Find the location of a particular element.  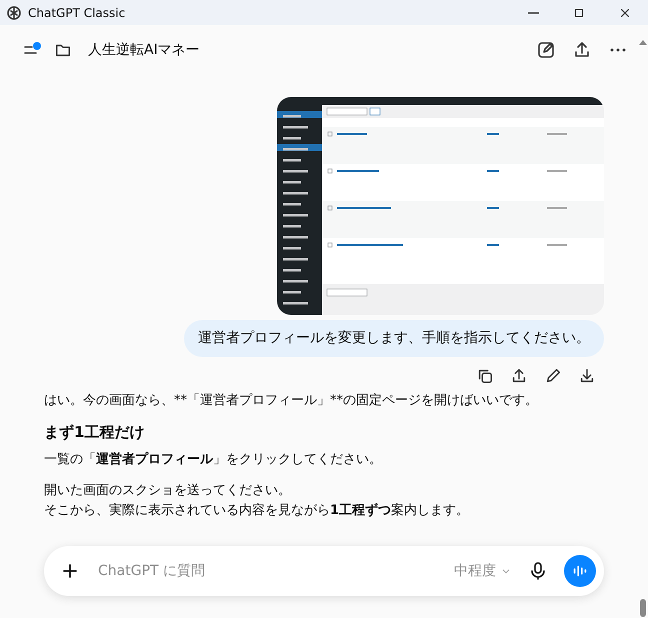

user-message: 運営者プロフィールを変更します、手順を指示してください。 is located at coordinates (394, 338).